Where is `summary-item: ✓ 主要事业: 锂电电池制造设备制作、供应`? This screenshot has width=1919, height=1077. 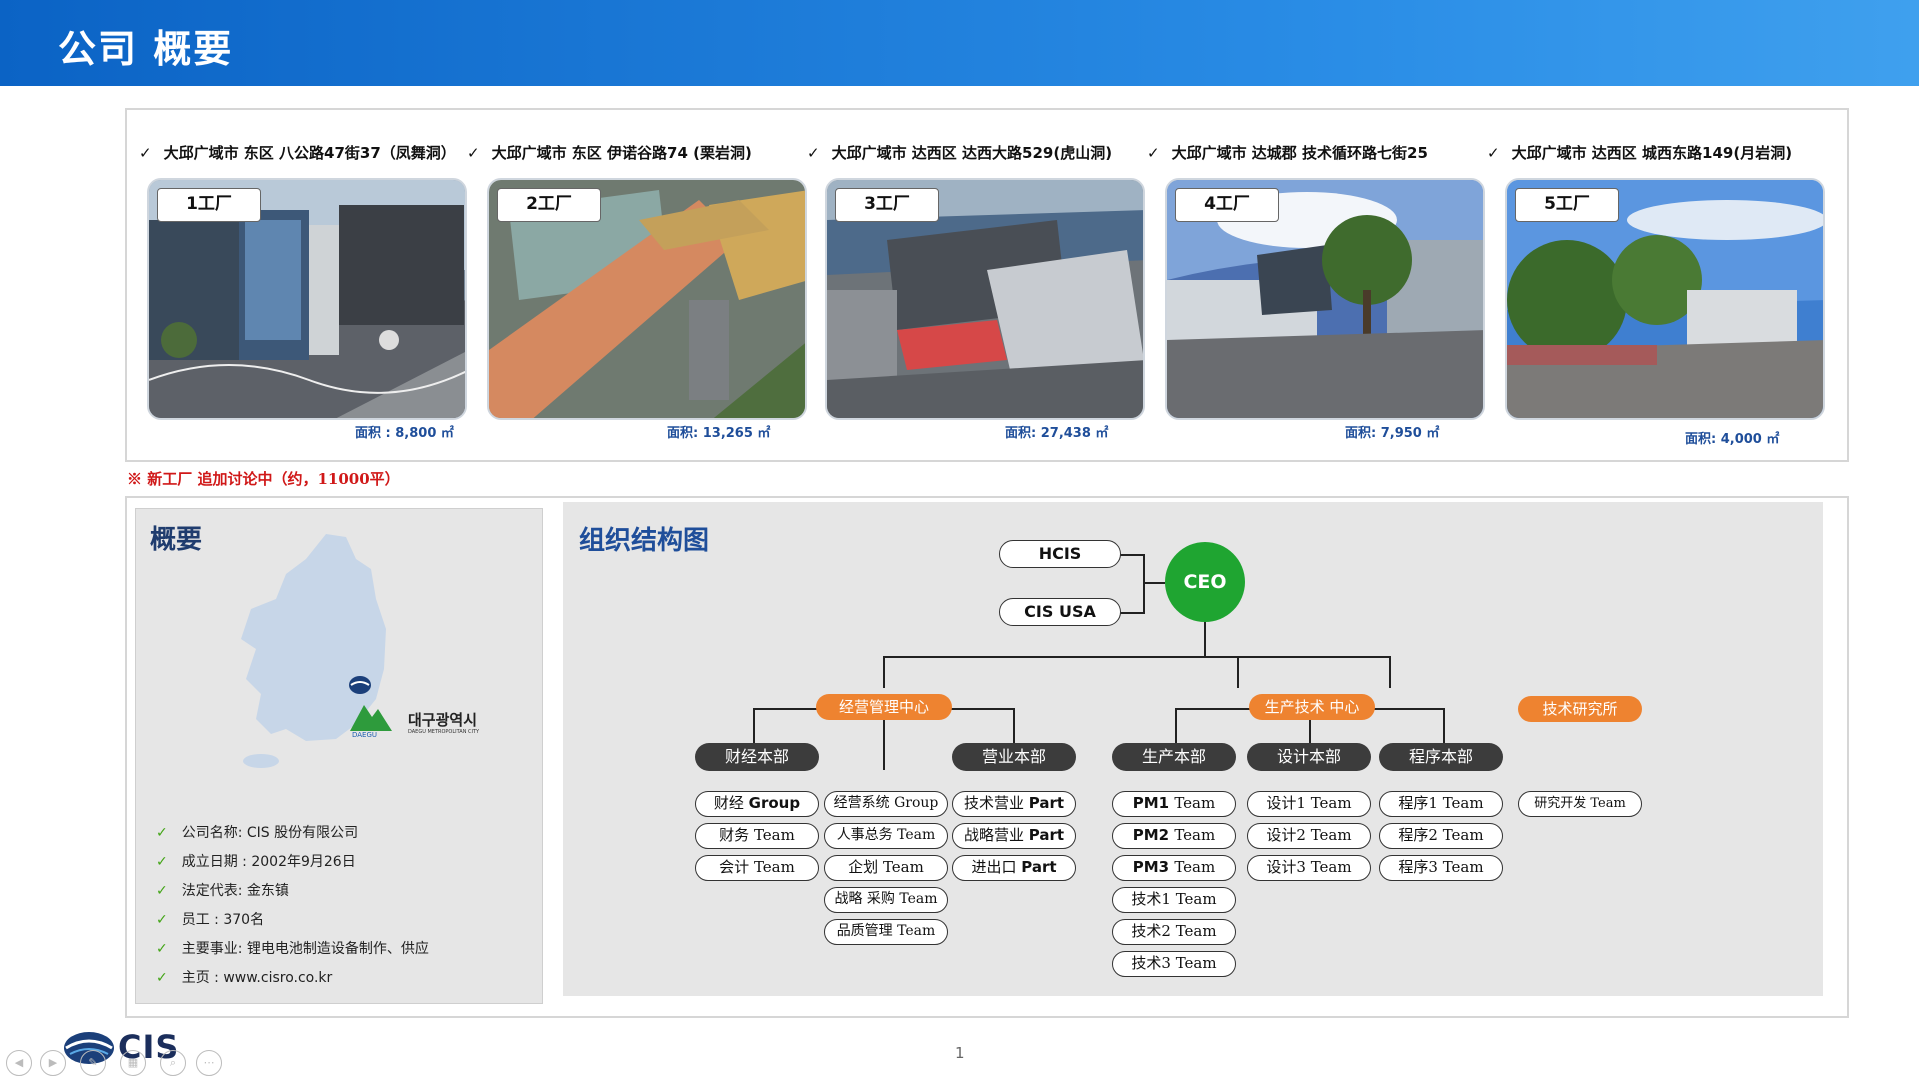
summary-item: ✓ 主要事业: 锂电电池制造设备制作、供应 is located at coordinates (292, 949).